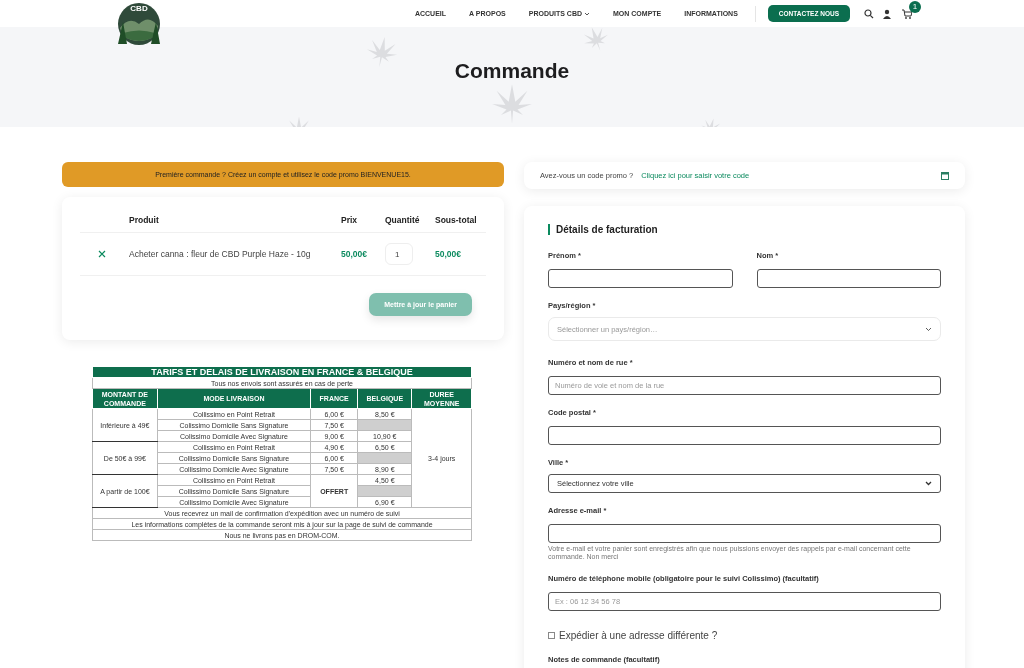  Describe the element at coordinates (512, 71) in the screenshot. I see `page-title: Commande` at that location.